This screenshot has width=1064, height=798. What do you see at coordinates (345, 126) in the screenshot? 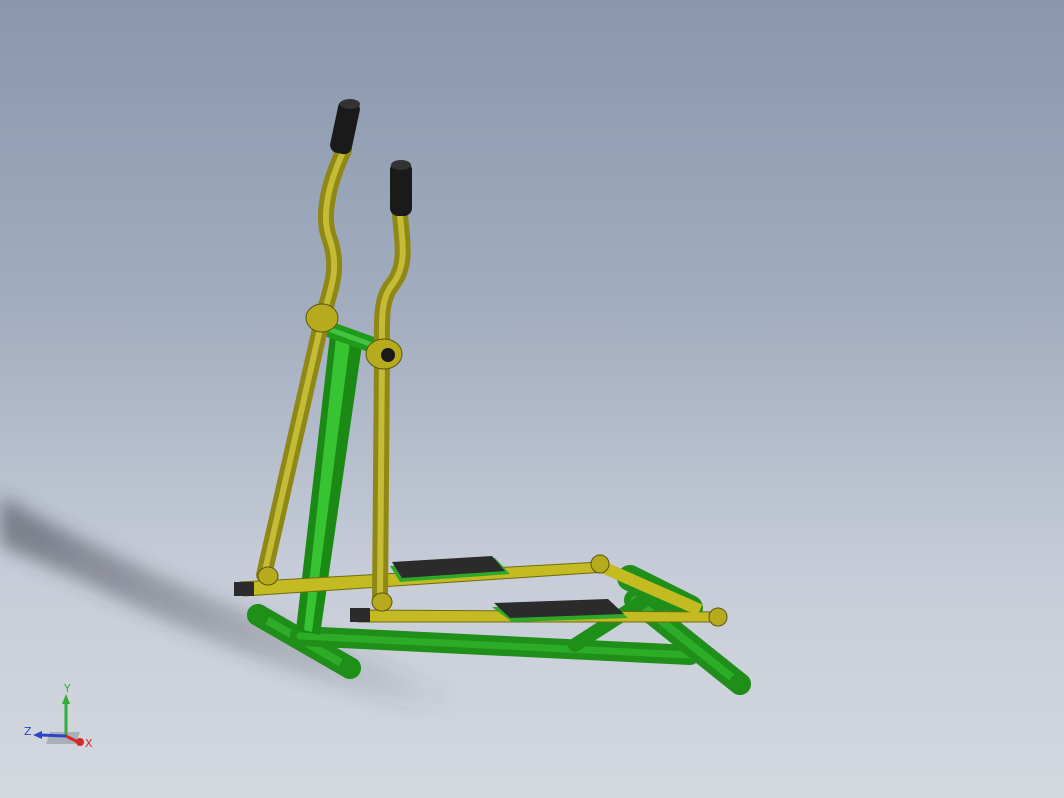
I see `left-grip` at bounding box center [345, 126].